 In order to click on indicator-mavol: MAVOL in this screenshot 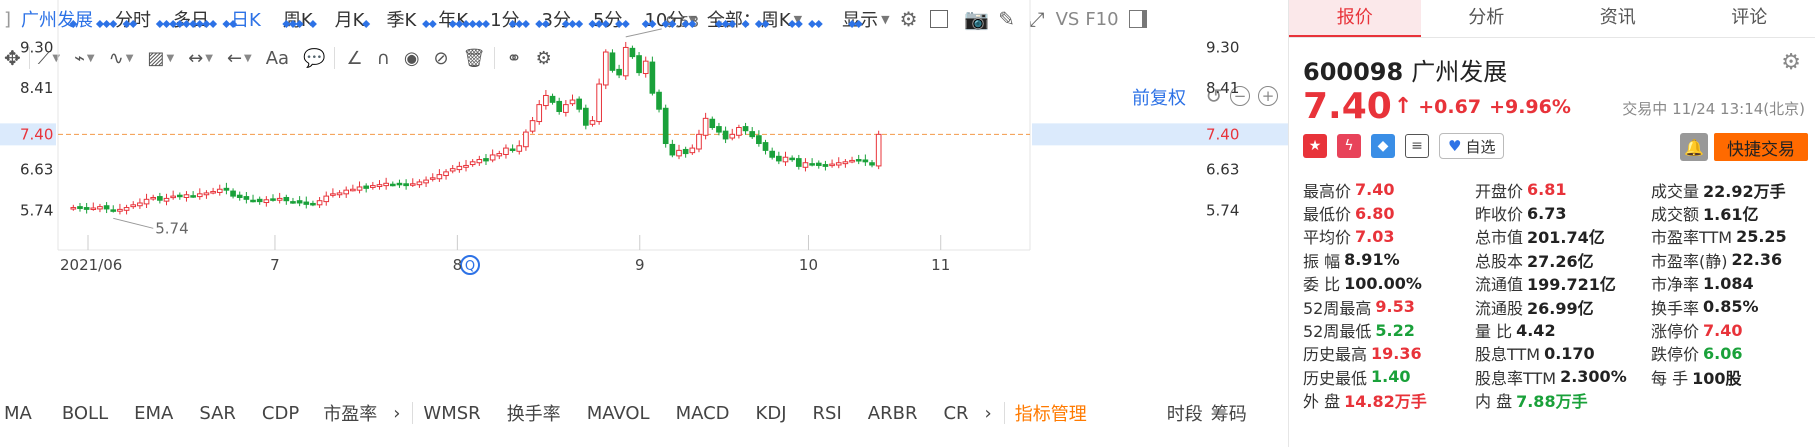, I will do `click(618, 413)`.